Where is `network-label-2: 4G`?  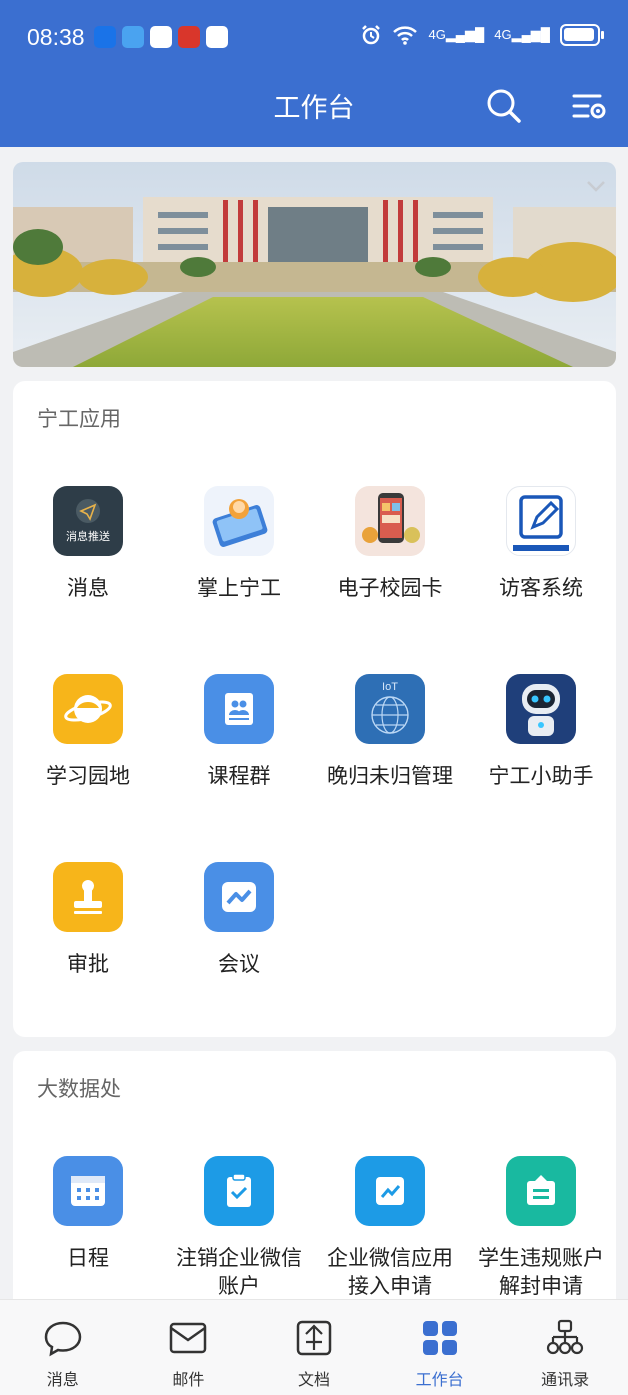
network-label-2: 4G is located at coordinates (503, 34).